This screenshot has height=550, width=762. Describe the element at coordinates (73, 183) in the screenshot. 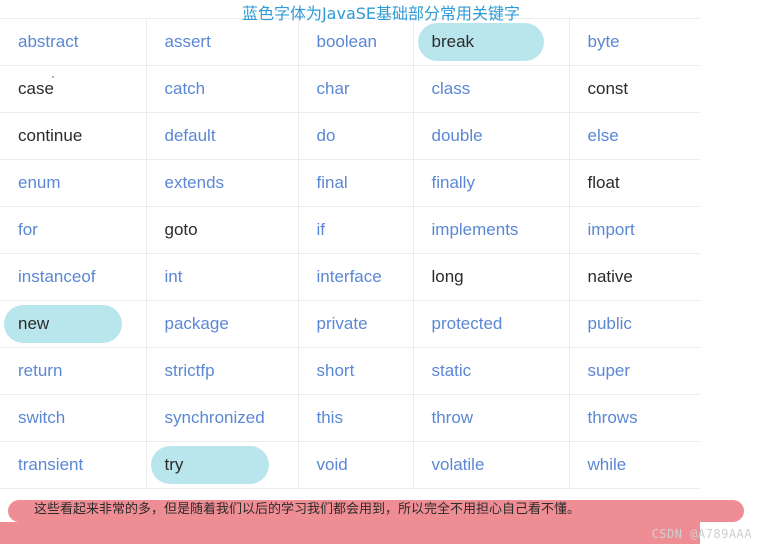

I see `keyword-cell: enum` at that location.